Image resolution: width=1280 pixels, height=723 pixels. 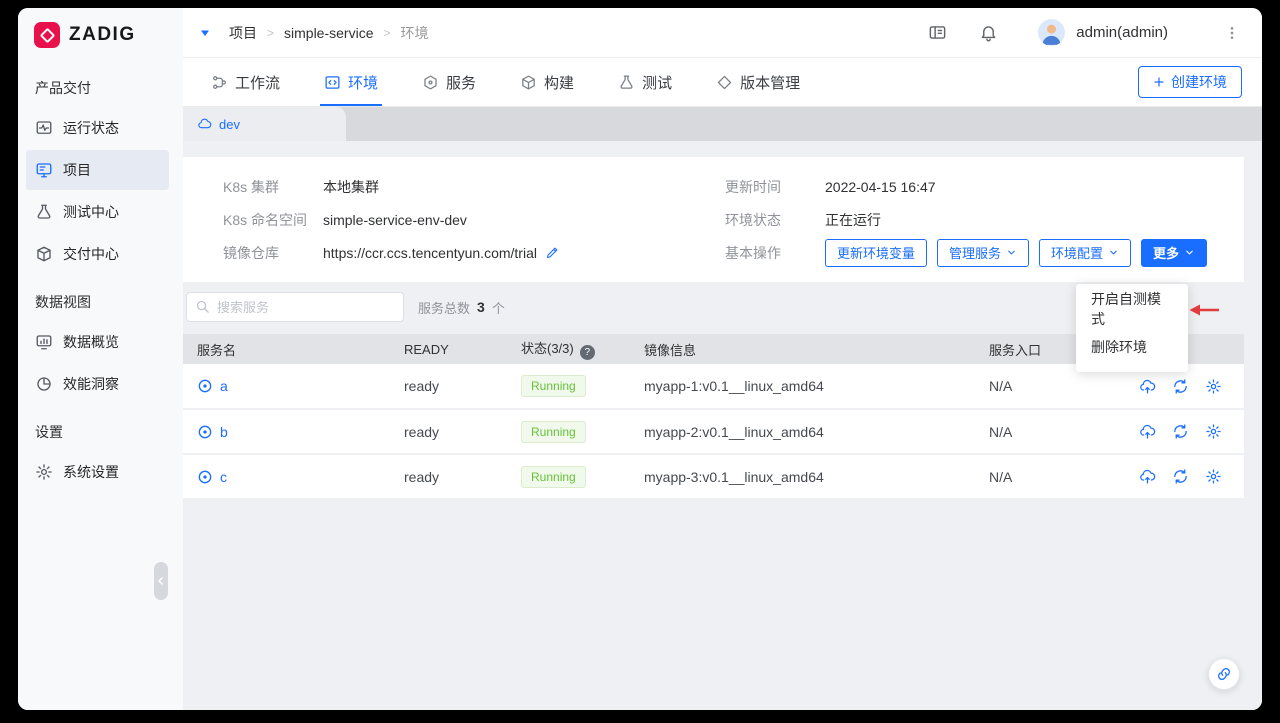 What do you see at coordinates (808, 432) in the screenshot?
I see `image-cell: myapp-2:v0.1__linux_amd64` at bounding box center [808, 432].